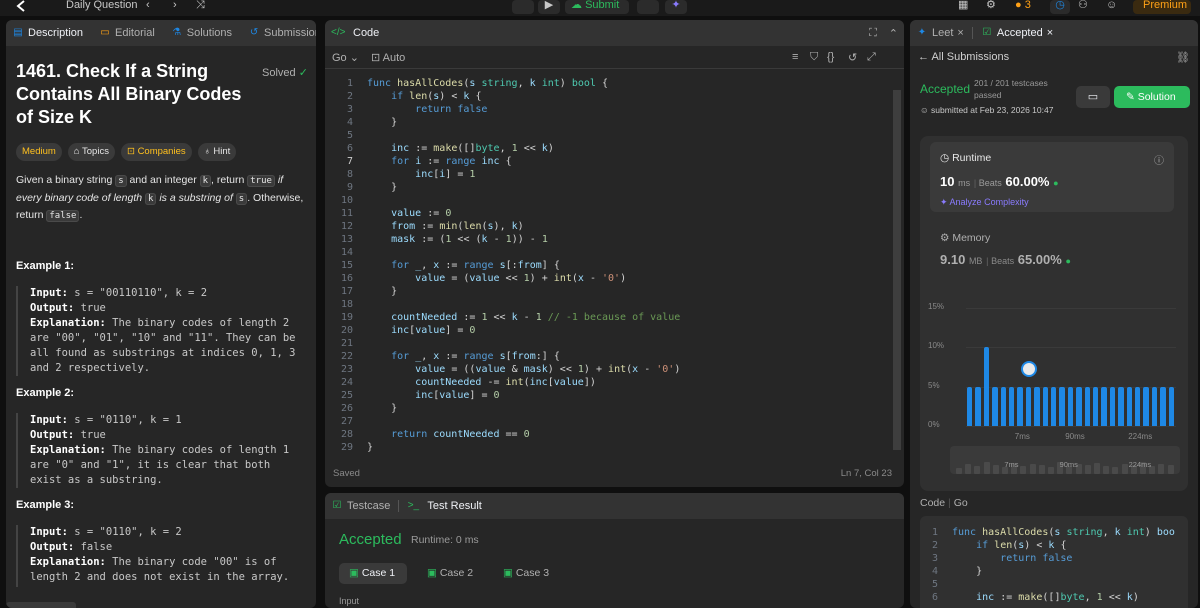 This screenshot has width=1200, height=608. Describe the element at coordinates (1023, 7) in the screenshot. I see `streak-counter: ● 3` at that location.